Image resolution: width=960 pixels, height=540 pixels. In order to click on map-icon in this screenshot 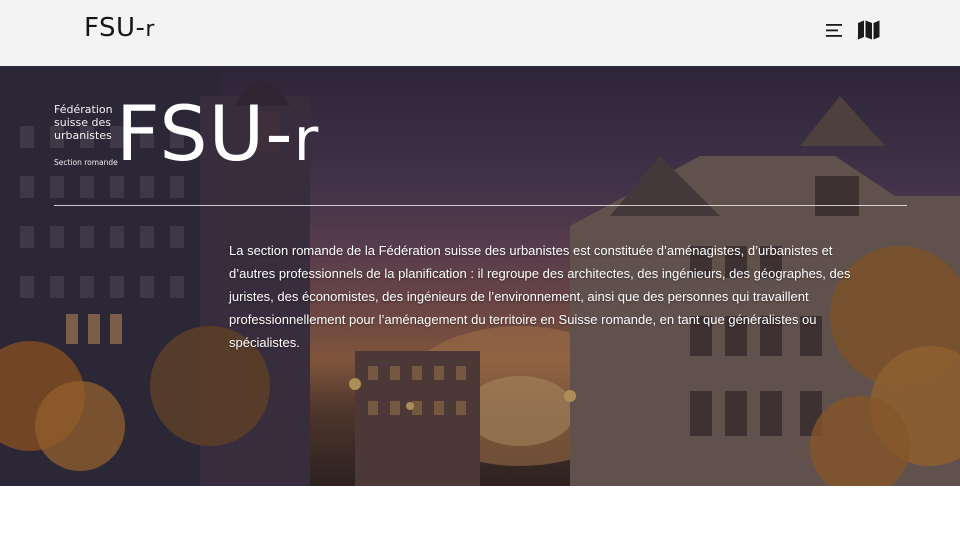, I will do `click(869, 30)`.